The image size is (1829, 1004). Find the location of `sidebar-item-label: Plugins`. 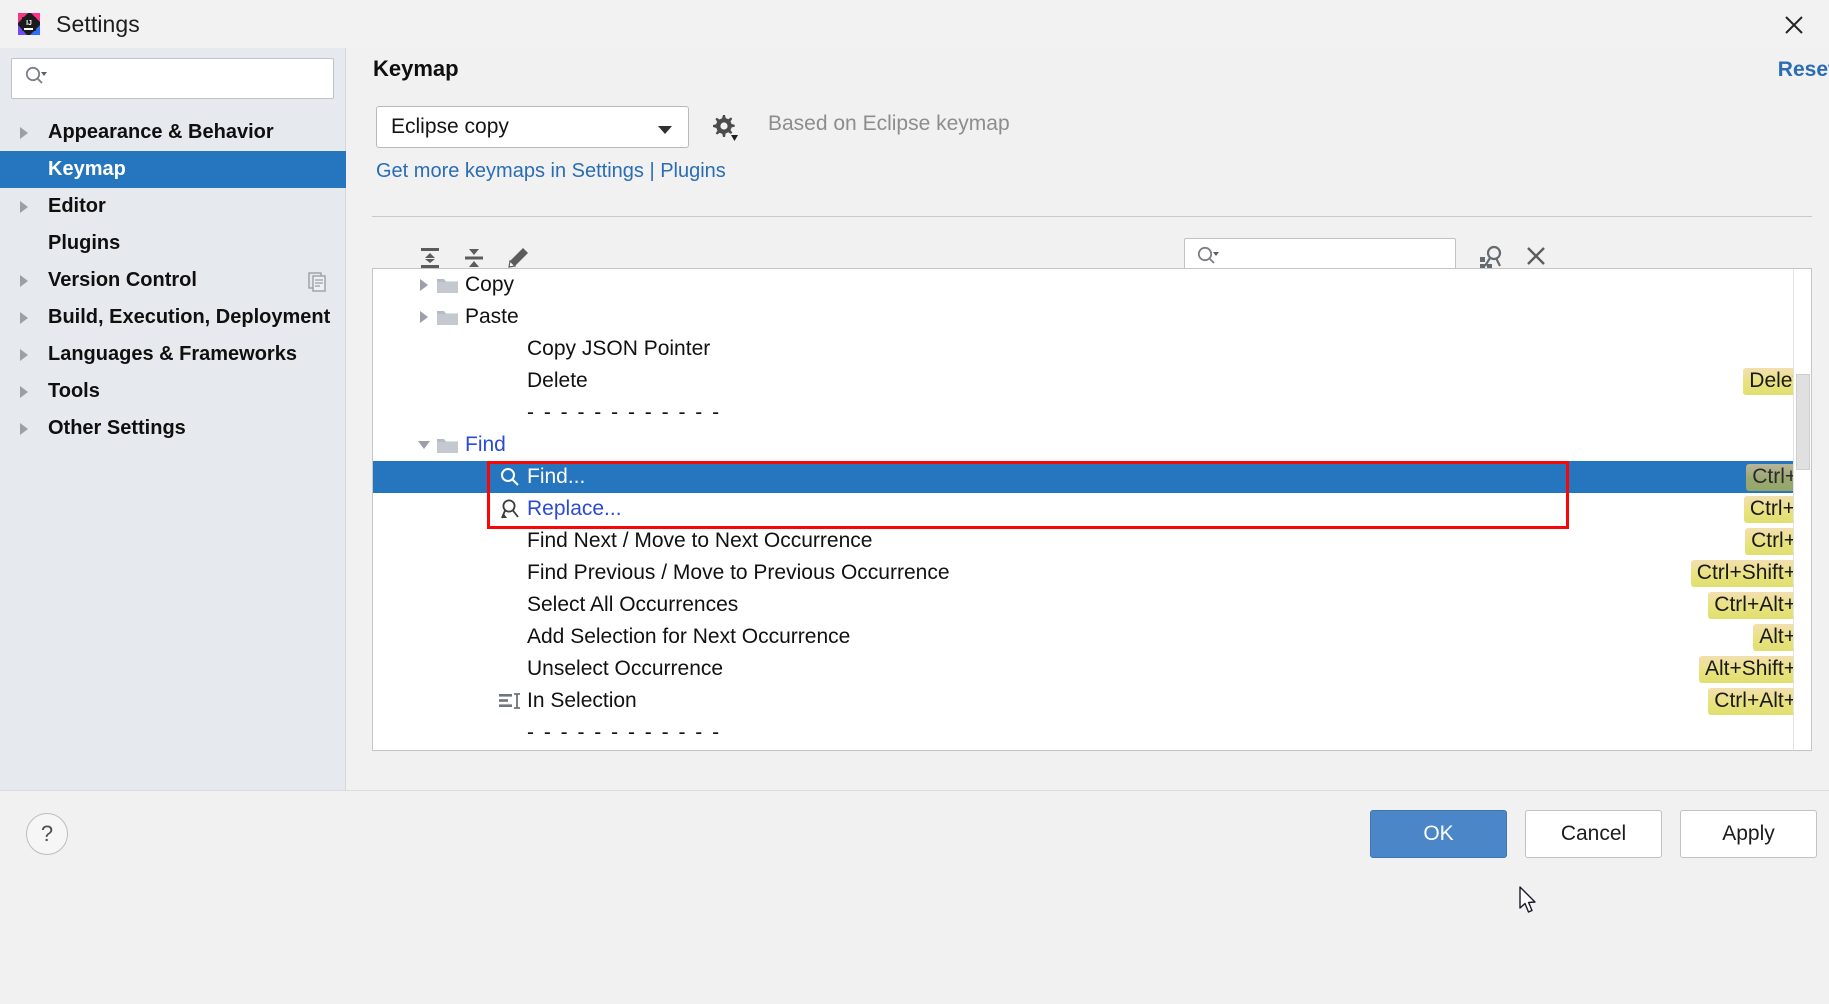

sidebar-item-label: Plugins is located at coordinates (84, 243).